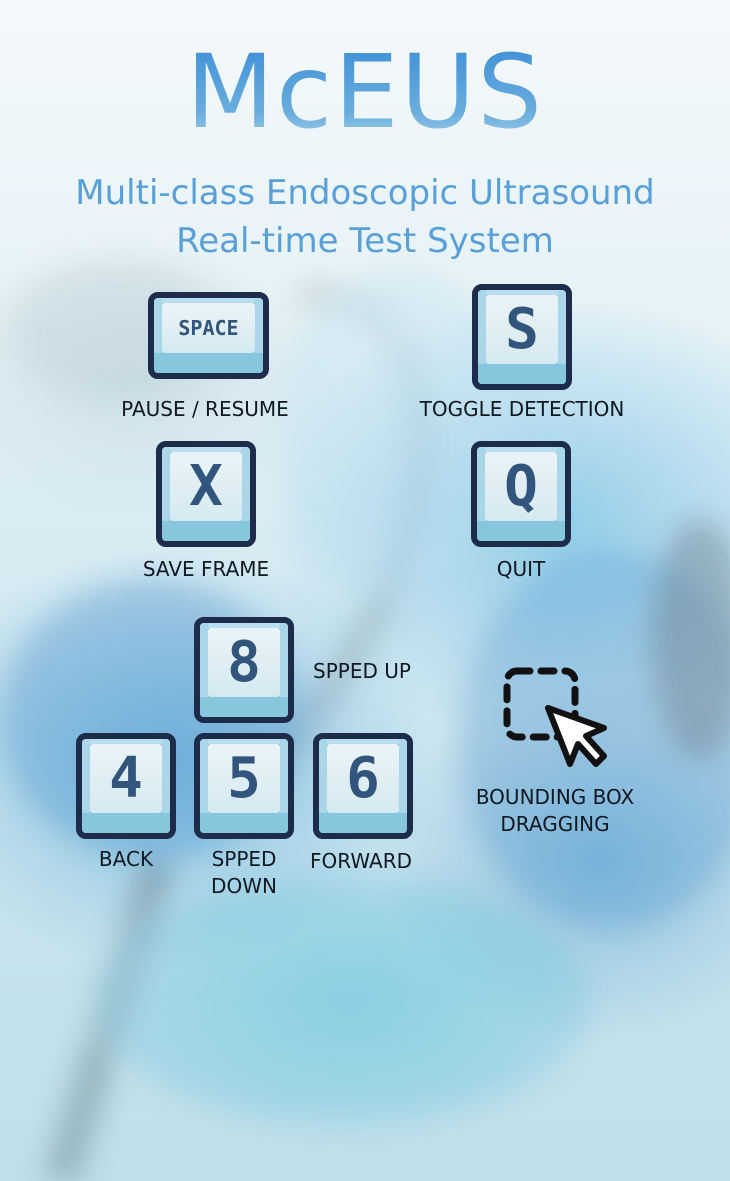  I want to click on key-6: 6, so click(363, 786).